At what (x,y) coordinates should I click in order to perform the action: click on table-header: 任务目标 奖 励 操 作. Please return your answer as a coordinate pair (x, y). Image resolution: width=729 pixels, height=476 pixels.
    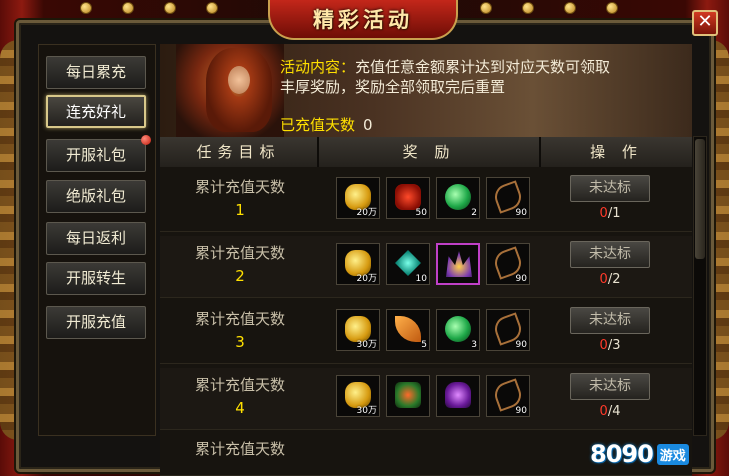
    Looking at the image, I should click on (426, 152).